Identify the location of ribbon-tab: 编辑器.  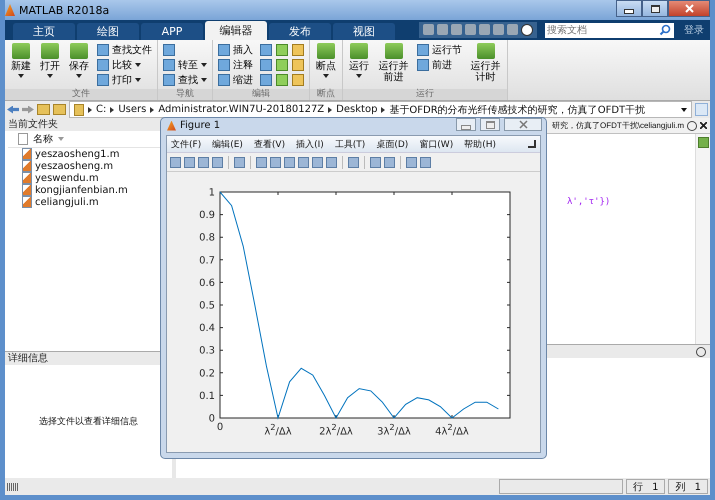
(236, 30).